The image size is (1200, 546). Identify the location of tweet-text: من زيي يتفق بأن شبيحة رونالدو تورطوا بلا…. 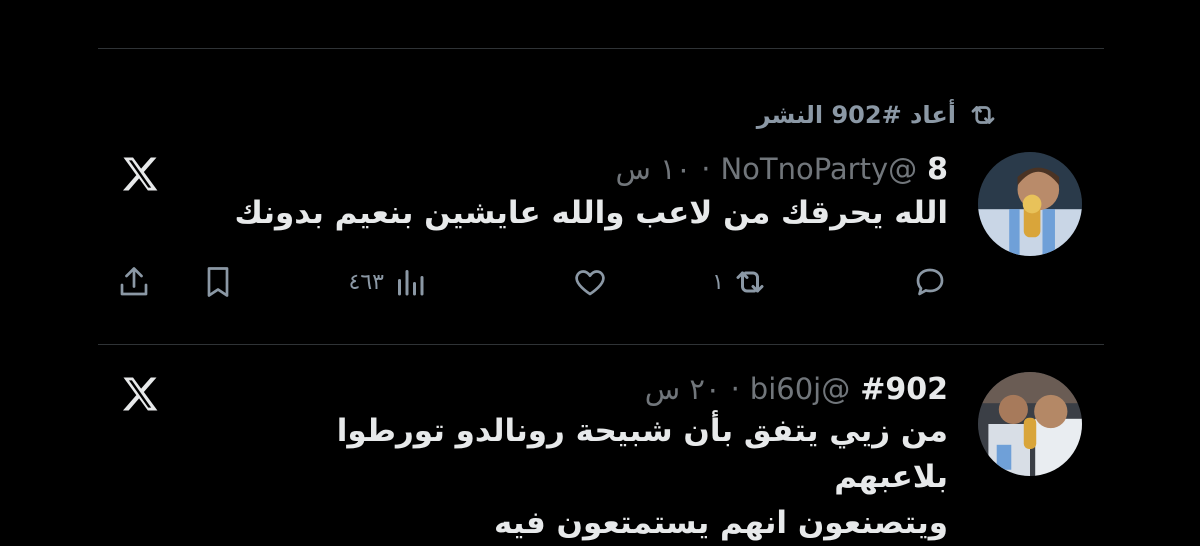
(608, 477).